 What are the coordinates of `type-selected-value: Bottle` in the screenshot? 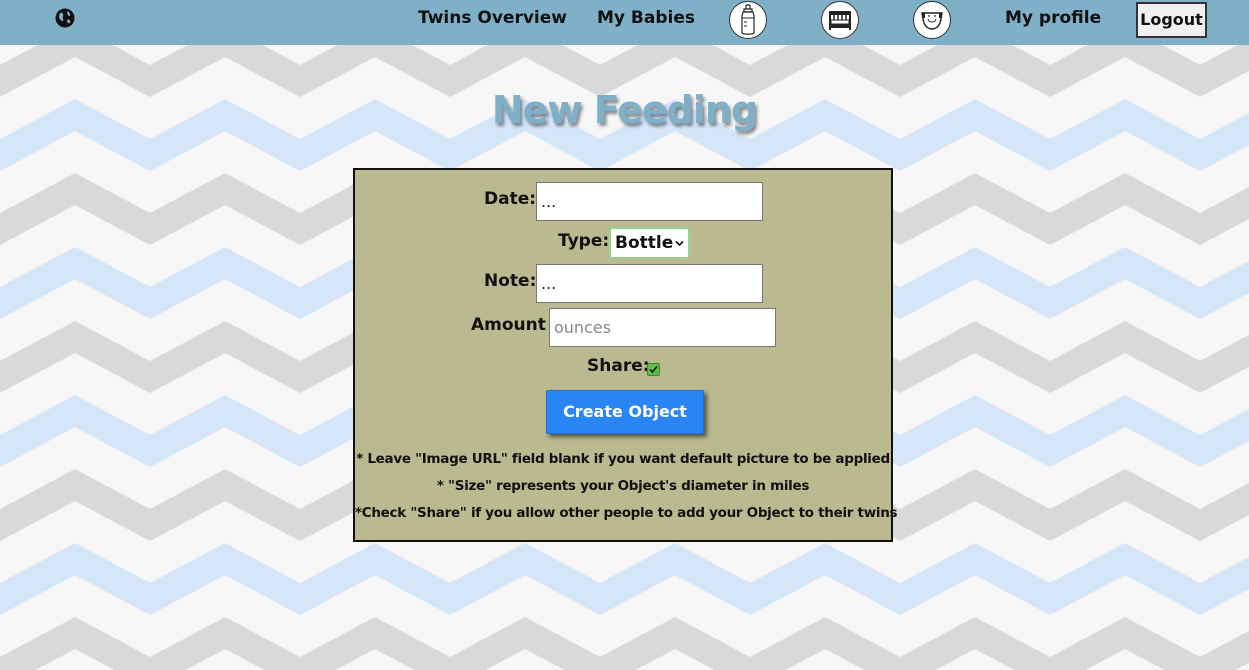 It's located at (644, 243).